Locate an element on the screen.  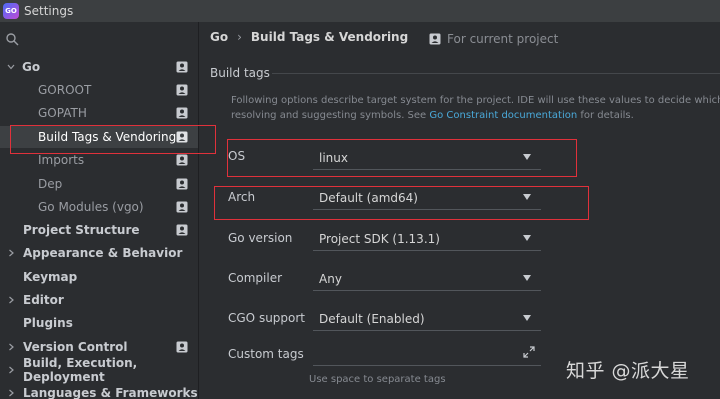
sidebar-item-languages: Languages & Frameworks is located at coordinates (99, 390).